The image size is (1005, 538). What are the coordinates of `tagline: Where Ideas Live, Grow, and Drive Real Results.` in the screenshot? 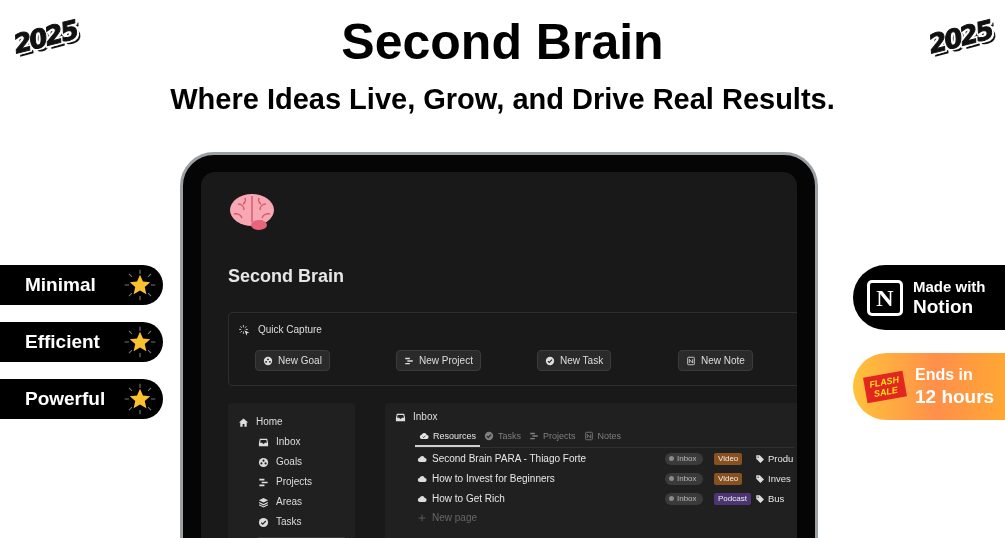 It's located at (502, 99).